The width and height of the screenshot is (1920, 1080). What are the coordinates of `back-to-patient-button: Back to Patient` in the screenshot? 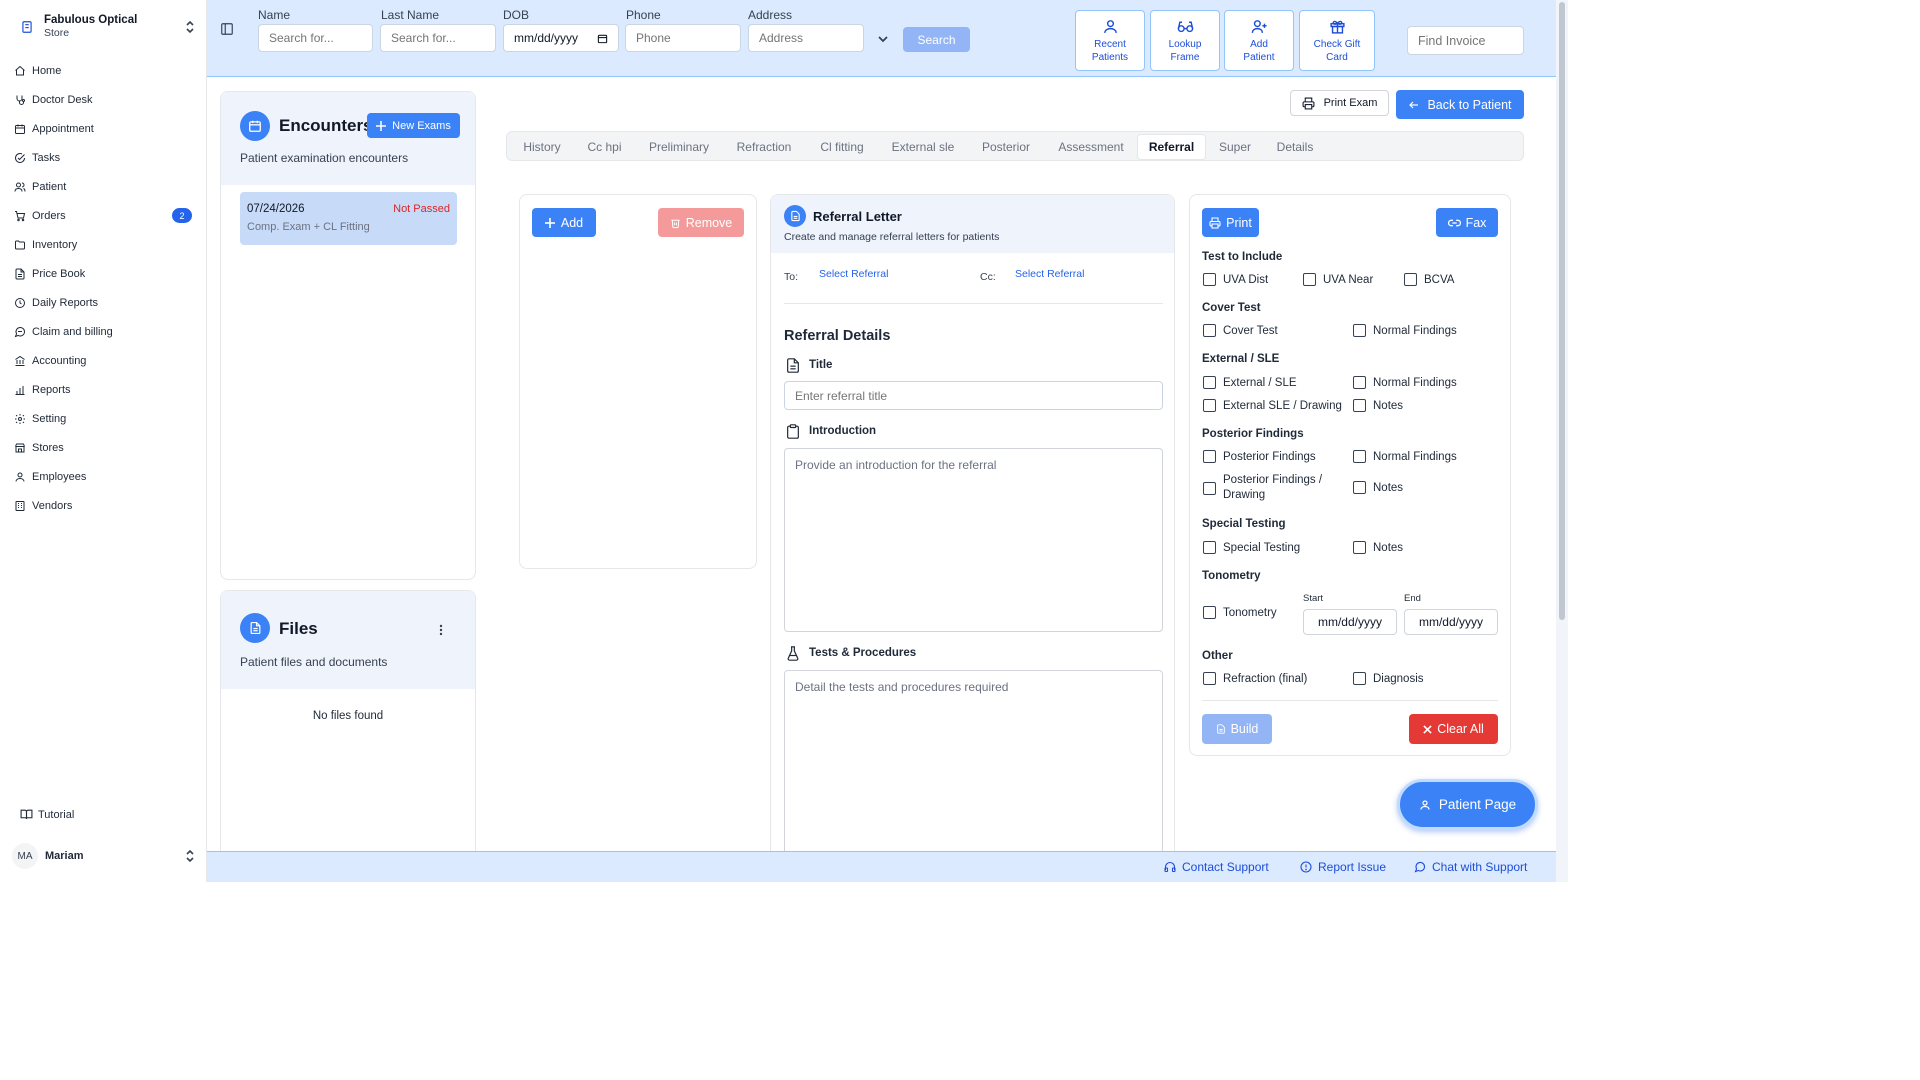 It's located at (1460, 104).